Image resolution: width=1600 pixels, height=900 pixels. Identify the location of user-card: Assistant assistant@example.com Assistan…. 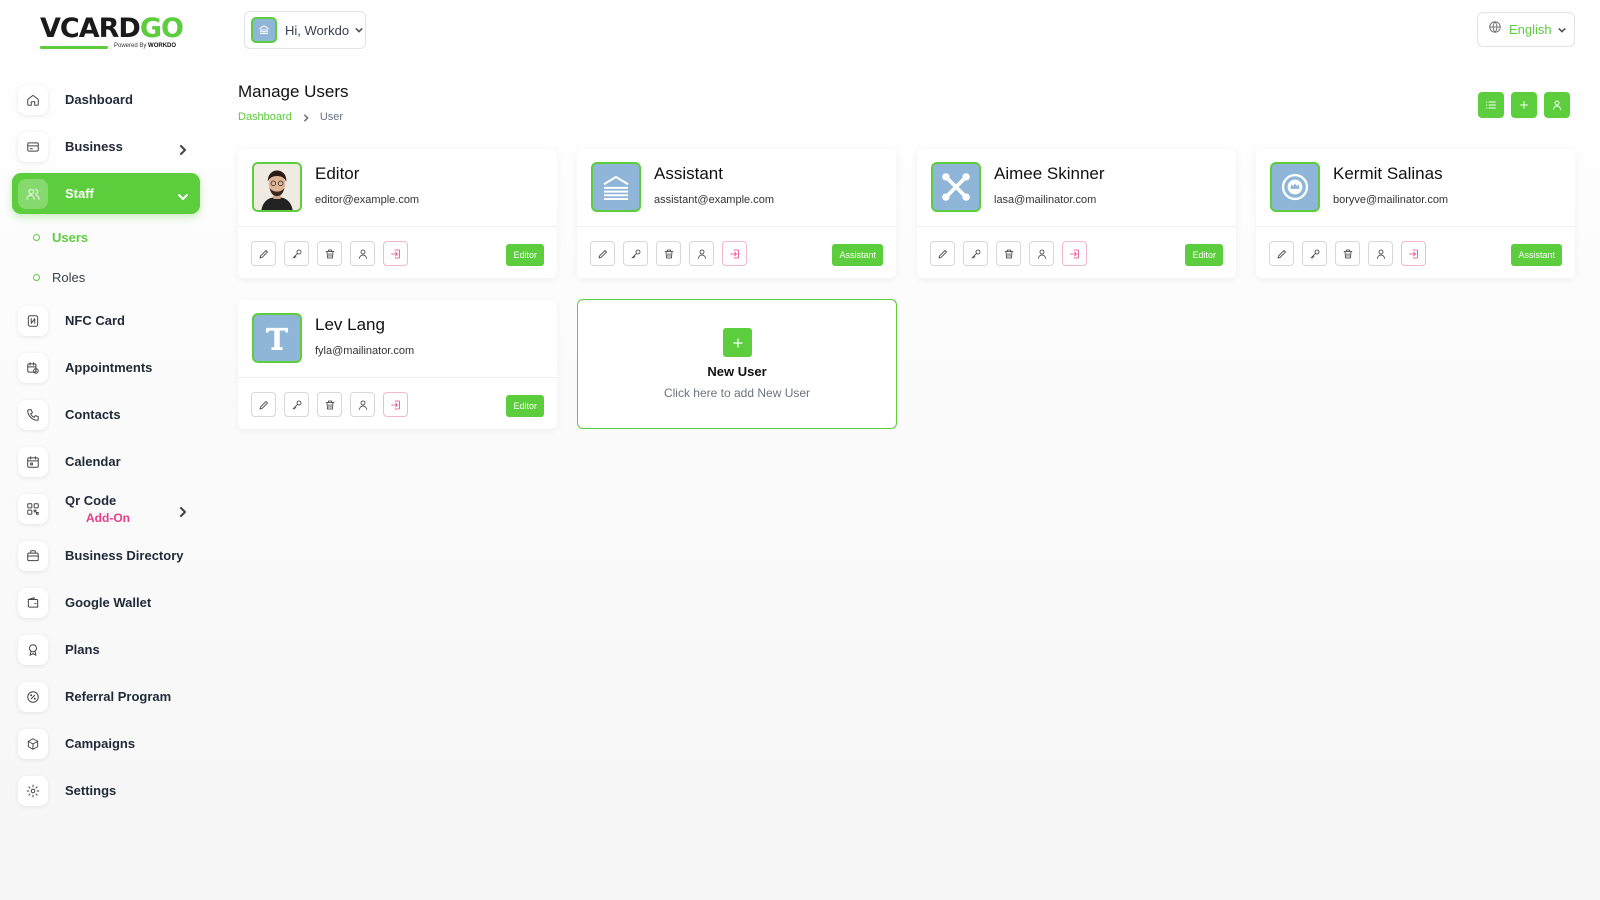
(736, 213).